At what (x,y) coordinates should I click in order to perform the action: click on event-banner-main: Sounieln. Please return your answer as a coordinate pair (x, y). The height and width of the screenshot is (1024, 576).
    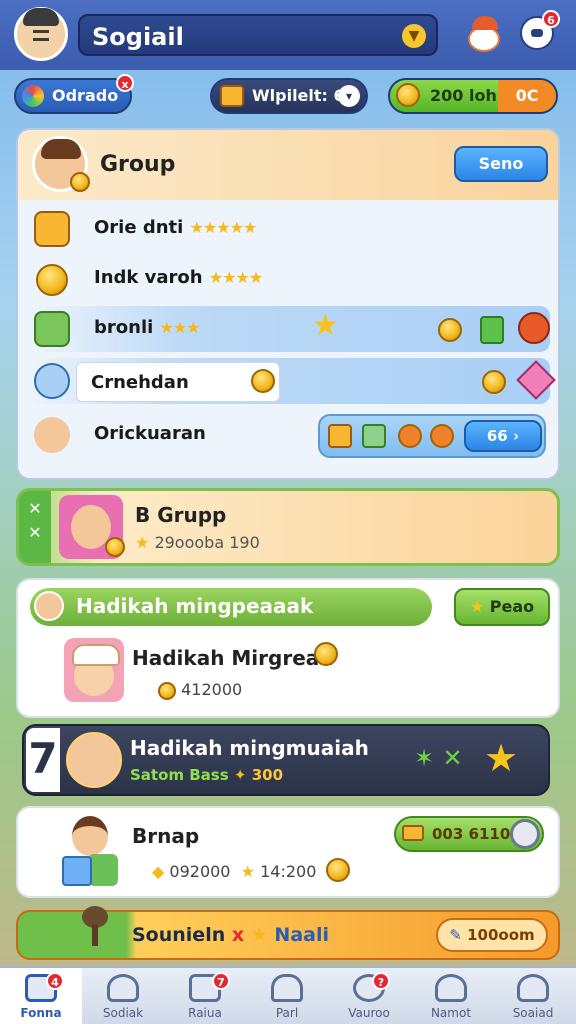
    Looking at the image, I should click on (179, 935).